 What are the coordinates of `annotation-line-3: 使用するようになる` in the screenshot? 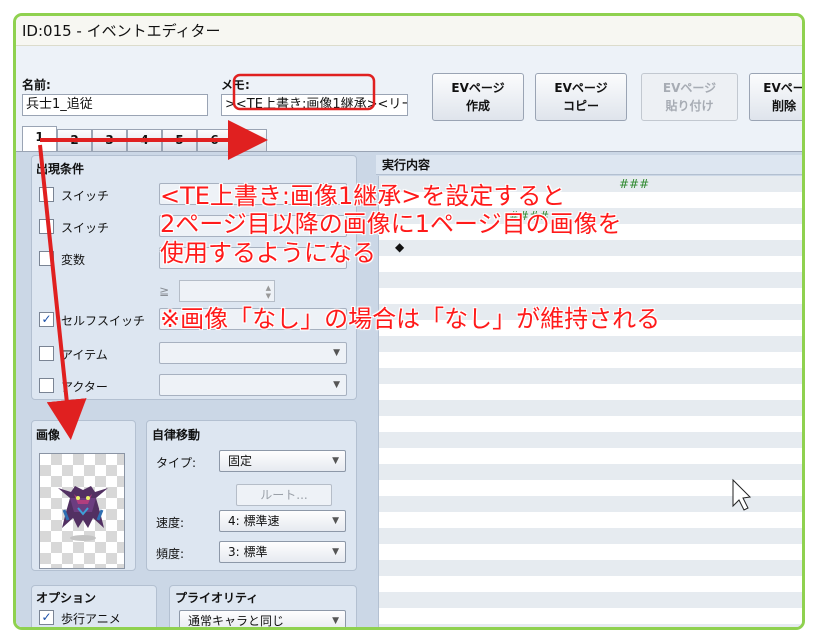 It's located at (268, 253).